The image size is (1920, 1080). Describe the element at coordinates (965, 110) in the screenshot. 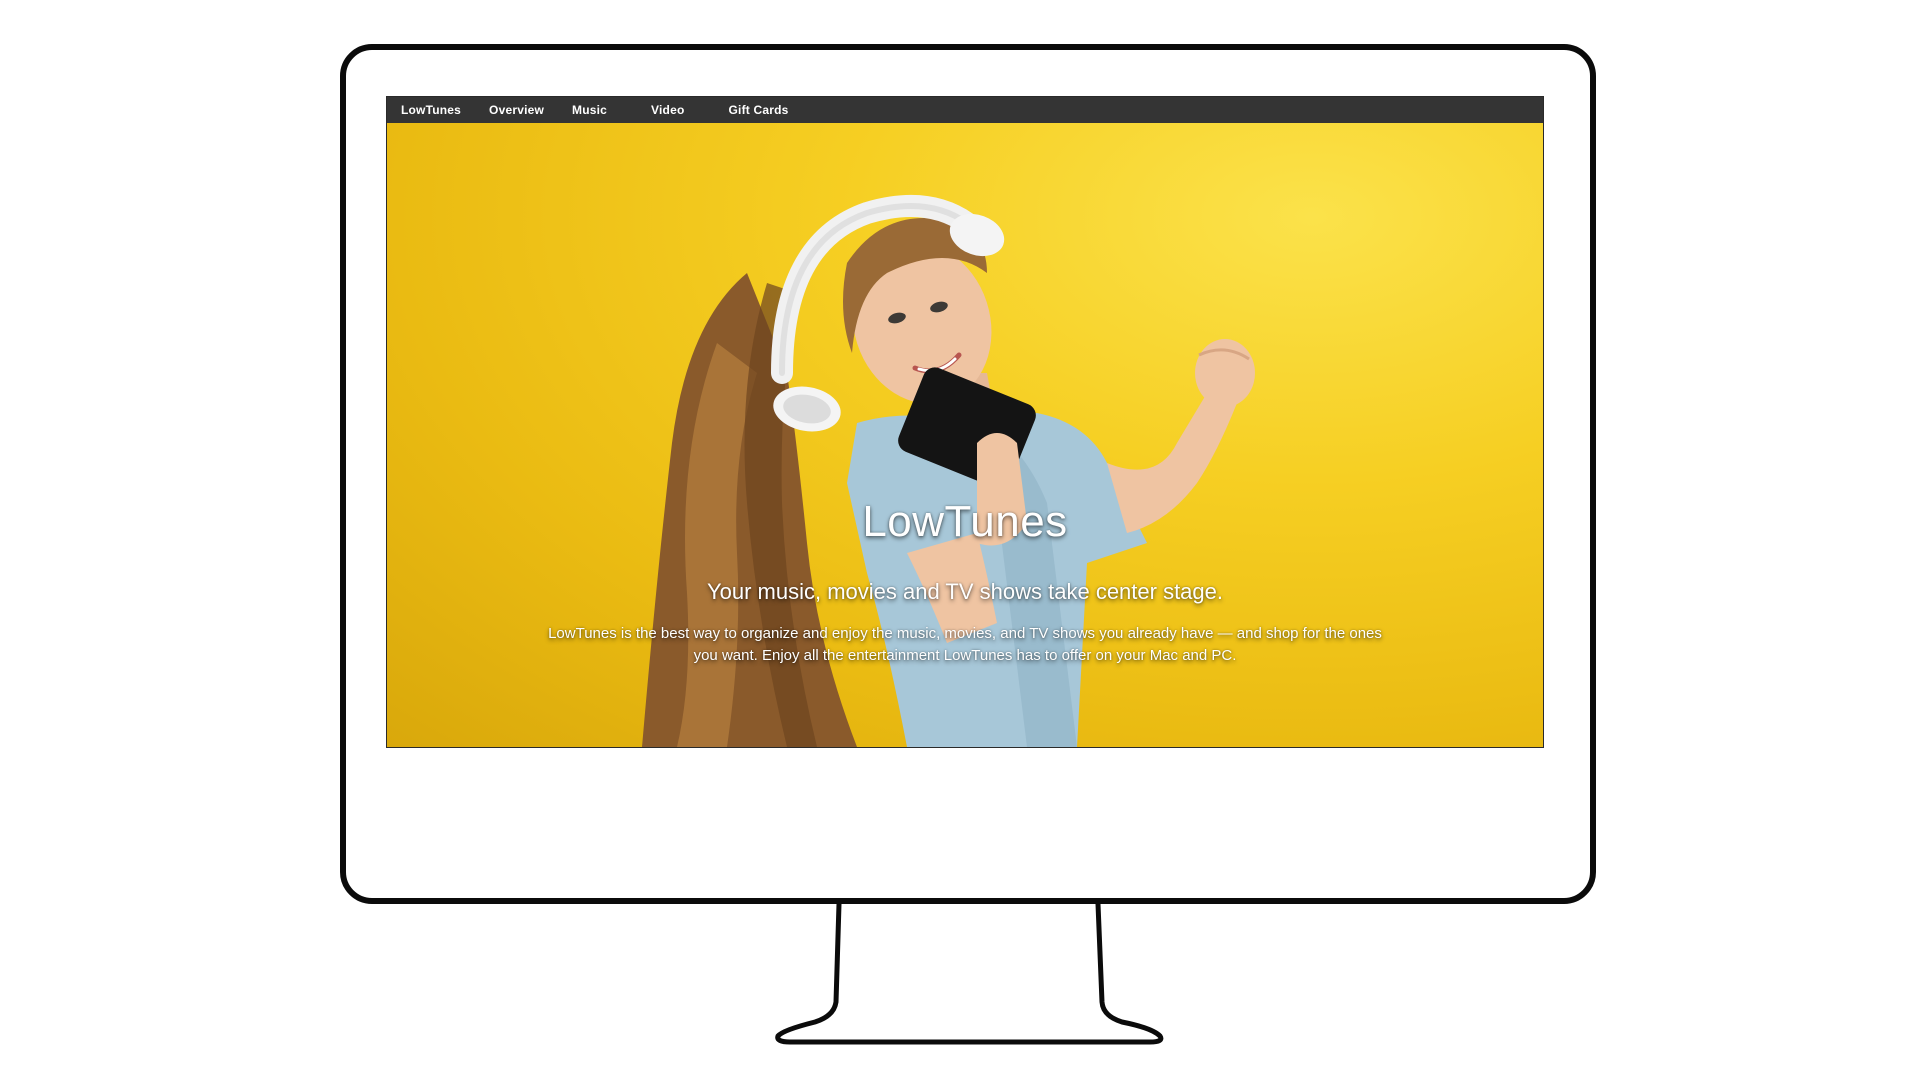

I see `top-navbar: LowTunes Overview Music Video Gift Cards` at that location.